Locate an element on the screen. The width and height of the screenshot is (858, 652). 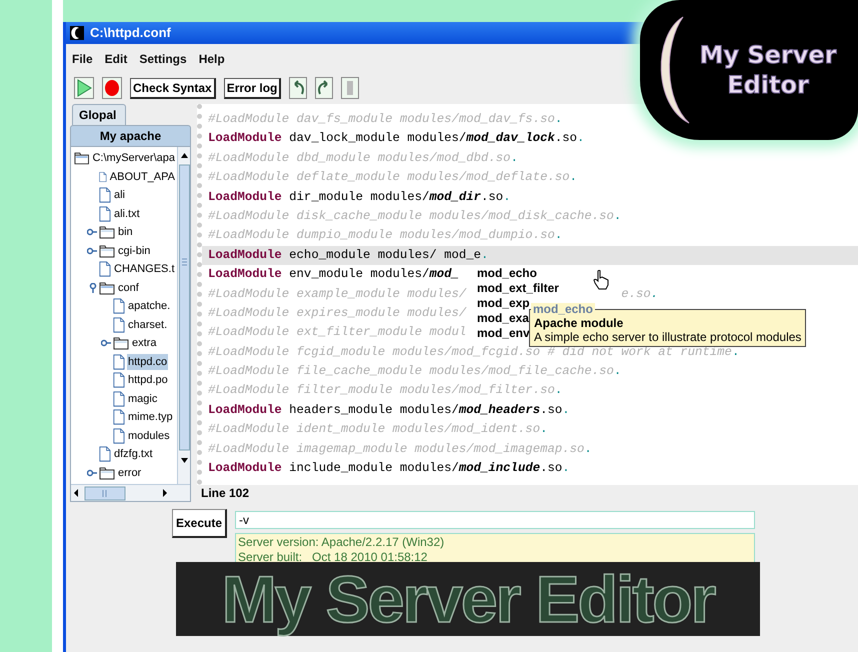
sidebar-tab: Glopal is located at coordinates (99, 114).